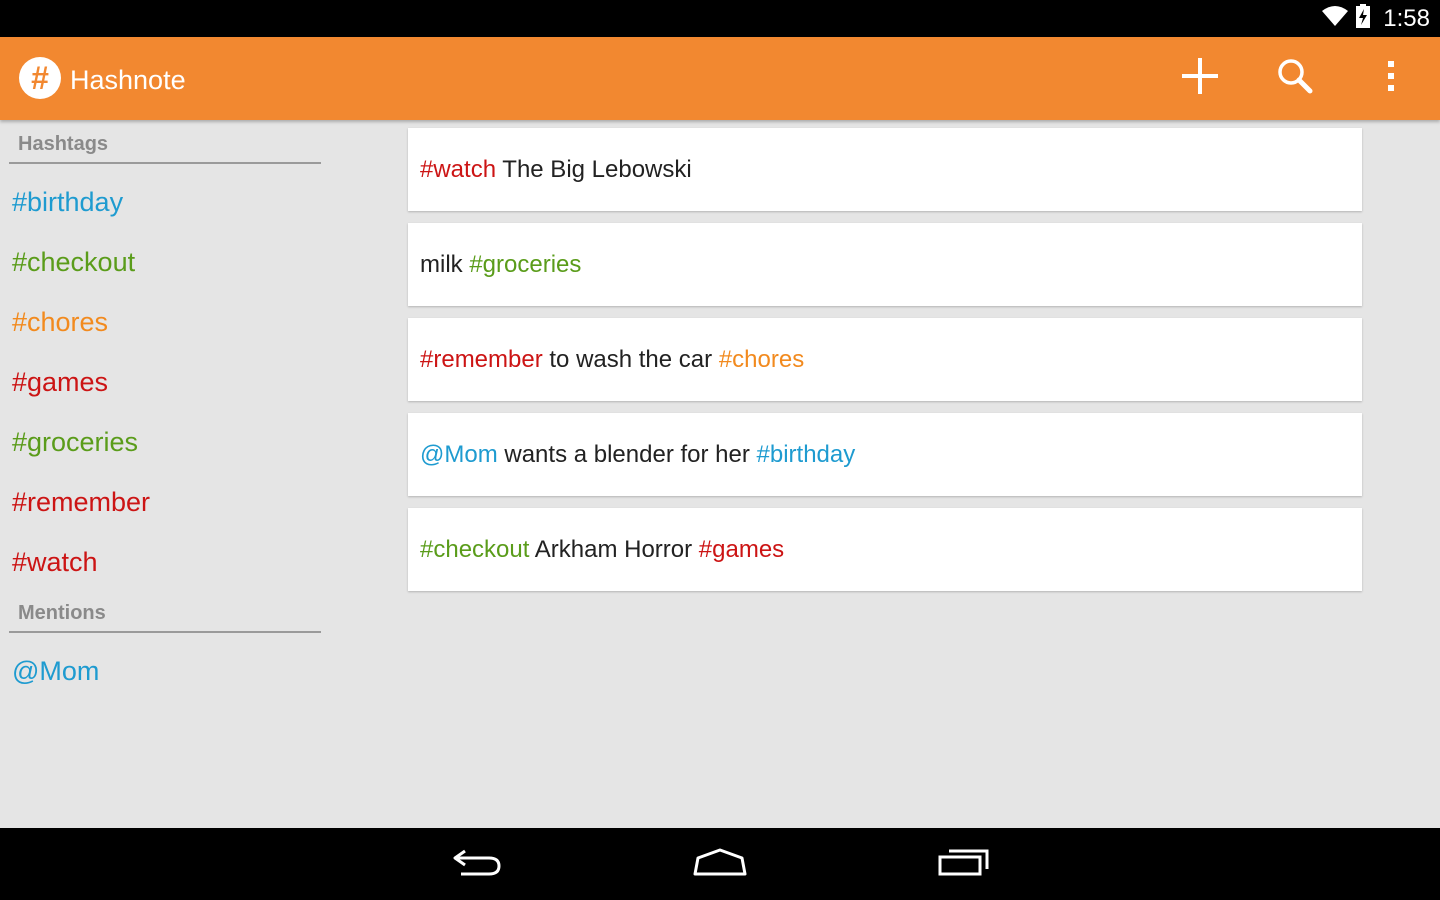 This screenshot has width=1440, height=900. I want to click on note-text: #remember to wash the car #chores, so click(612, 359).